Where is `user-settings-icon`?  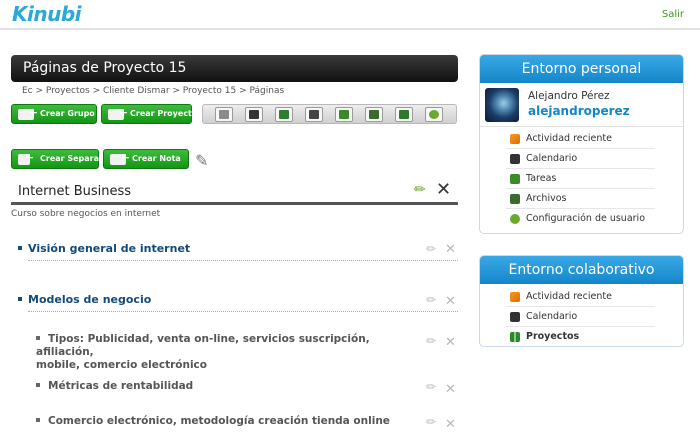
user-settings-icon is located at coordinates (515, 219).